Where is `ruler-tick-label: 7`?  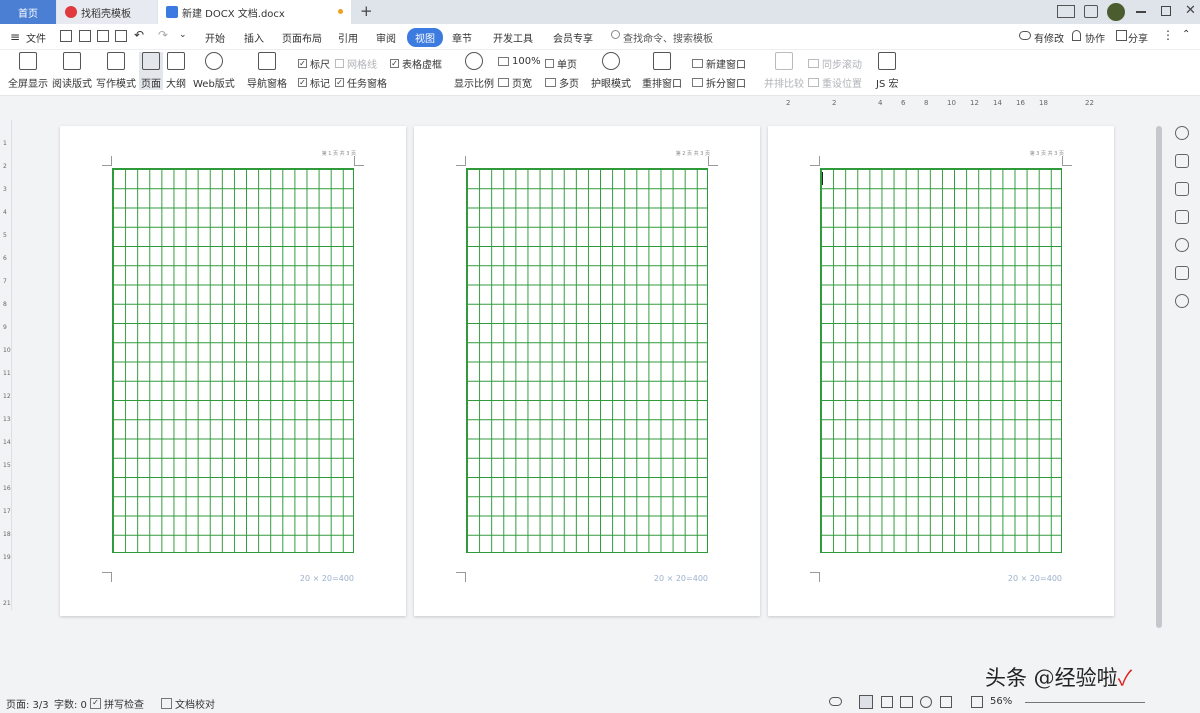 ruler-tick-label: 7 is located at coordinates (5, 281).